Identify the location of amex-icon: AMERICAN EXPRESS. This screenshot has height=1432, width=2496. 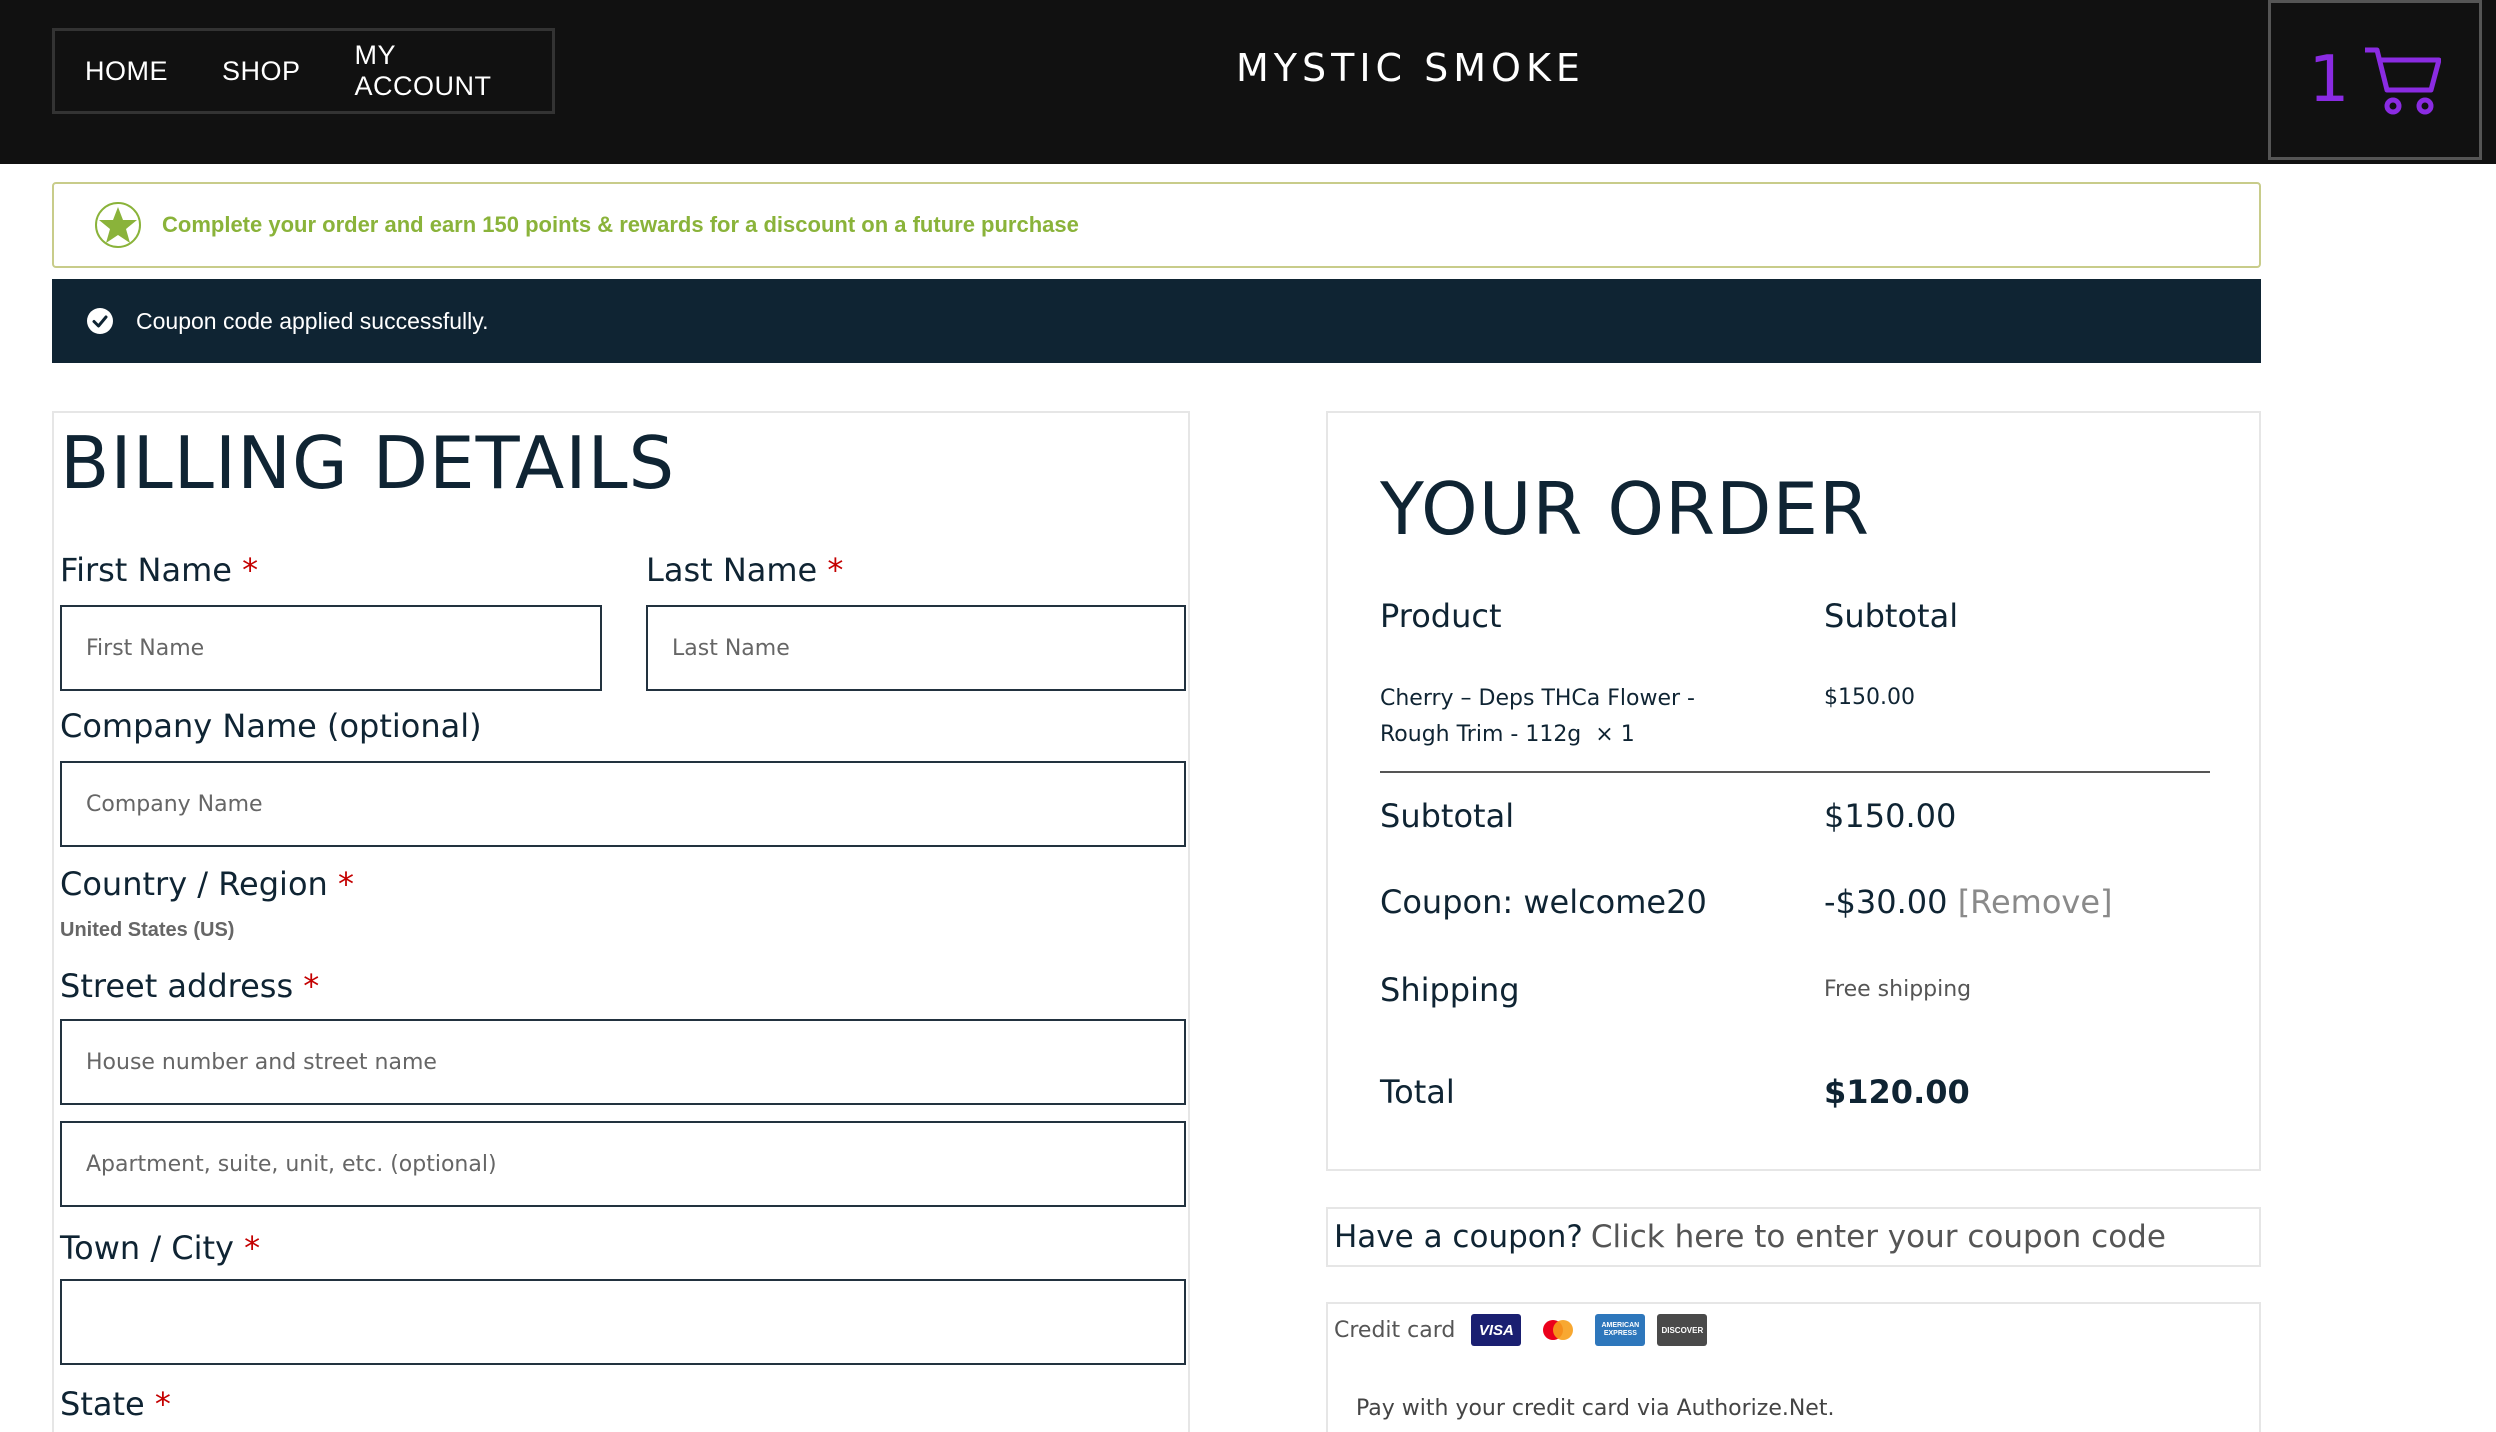
(1620, 1330).